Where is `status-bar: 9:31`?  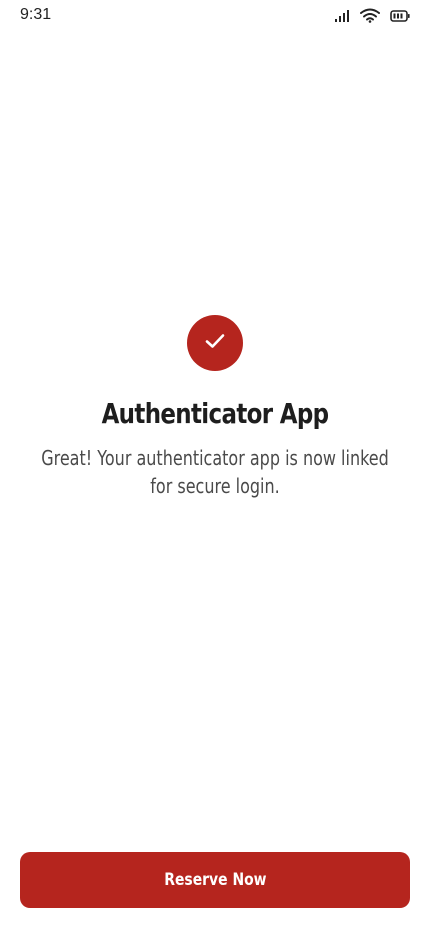 status-bar: 9:31 is located at coordinates (215, 17).